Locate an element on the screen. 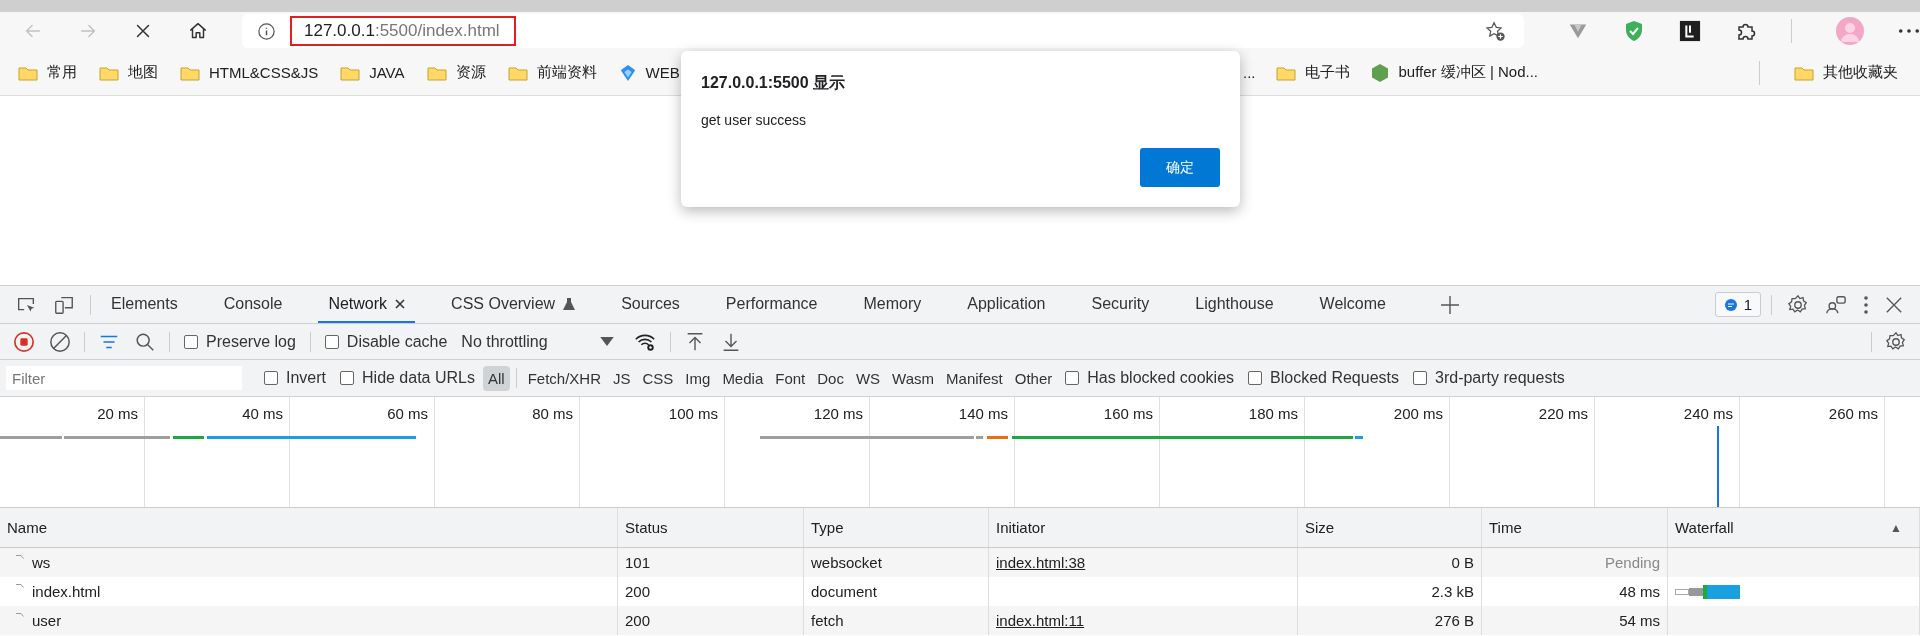 The width and height of the screenshot is (1920, 636). time-tick-label: 120 ms is located at coordinates (838, 413).